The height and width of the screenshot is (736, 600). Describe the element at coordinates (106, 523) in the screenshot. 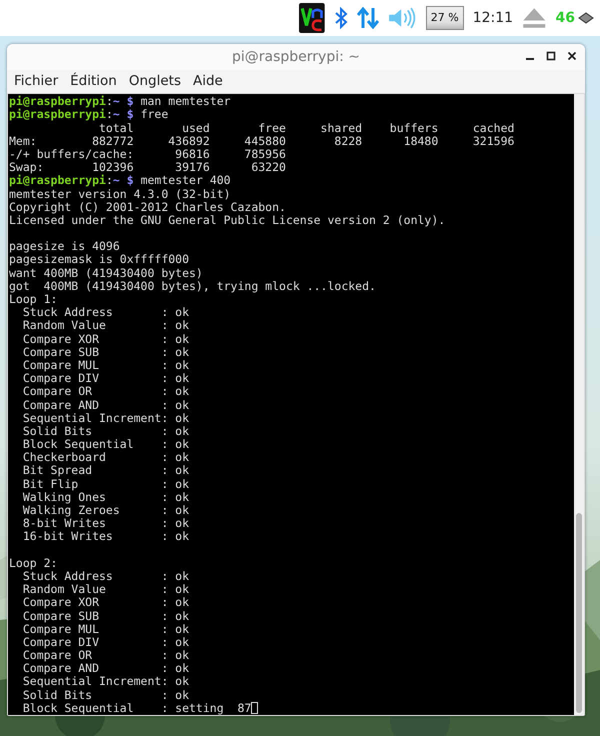

I see `terminal-line: 8-bit Writes : ok` at that location.